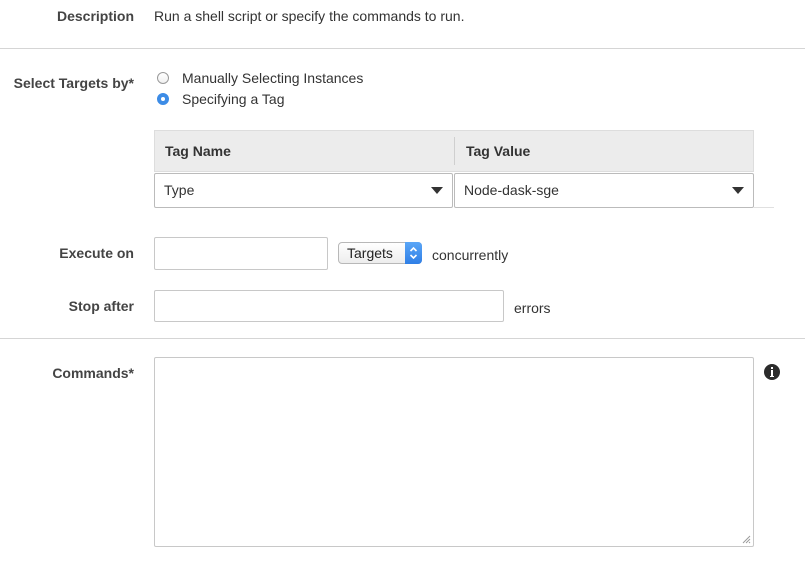  I want to click on radio-specifying-tag: Specifying a Tag, so click(220, 99).